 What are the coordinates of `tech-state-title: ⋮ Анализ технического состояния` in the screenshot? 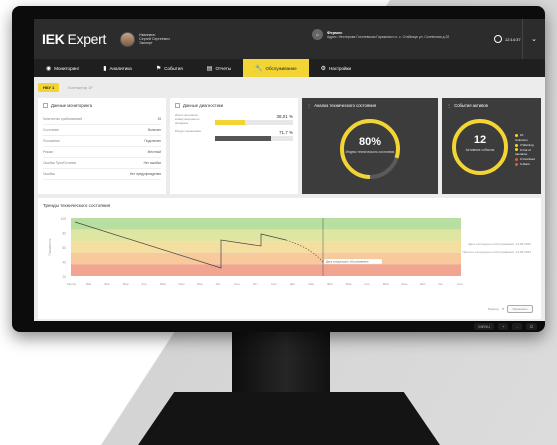 It's located at (370, 105).